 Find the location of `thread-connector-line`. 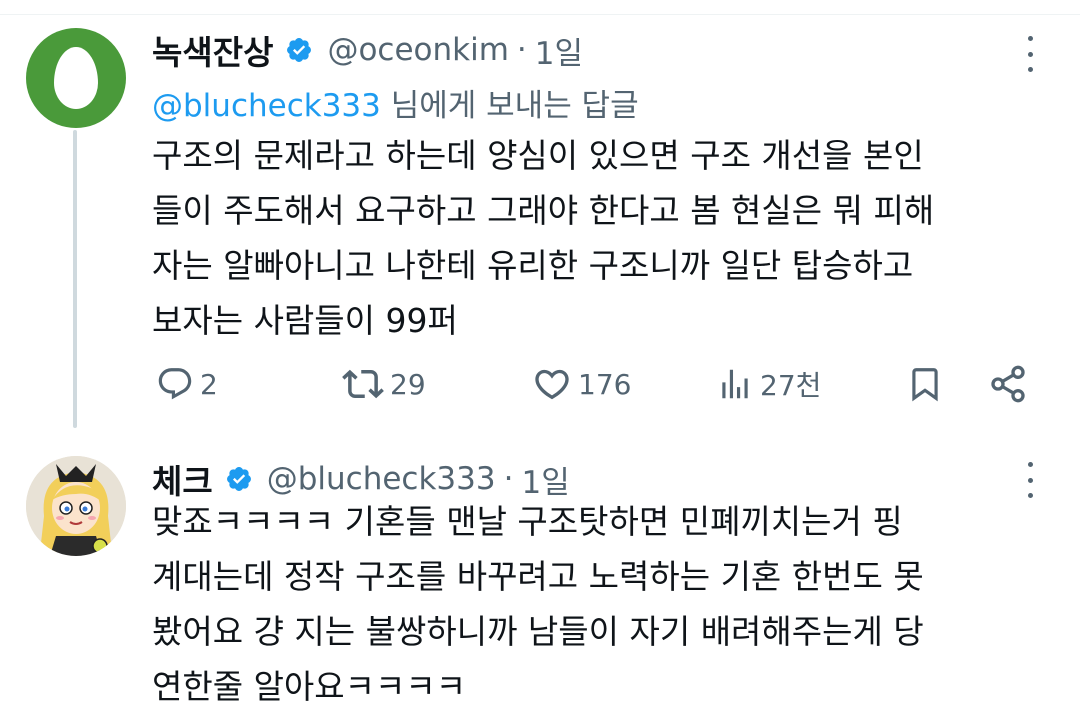

thread-connector-line is located at coordinates (75, 279).